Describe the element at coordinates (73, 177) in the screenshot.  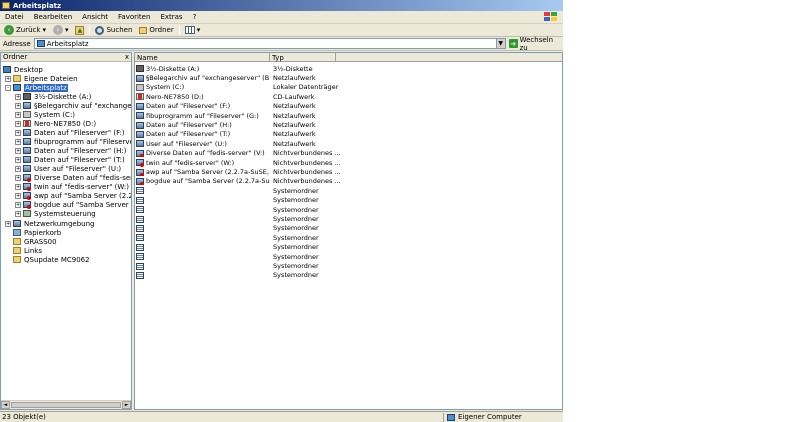
I see `tree-item: + Diverse Daten auf "fedis-server" (V:)` at that location.